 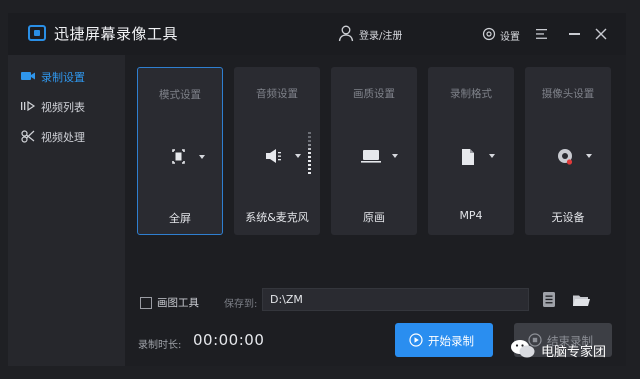 What do you see at coordinates (346, 33) in the screenshot?
I see `user-icon` at bounding box center [346, 33].